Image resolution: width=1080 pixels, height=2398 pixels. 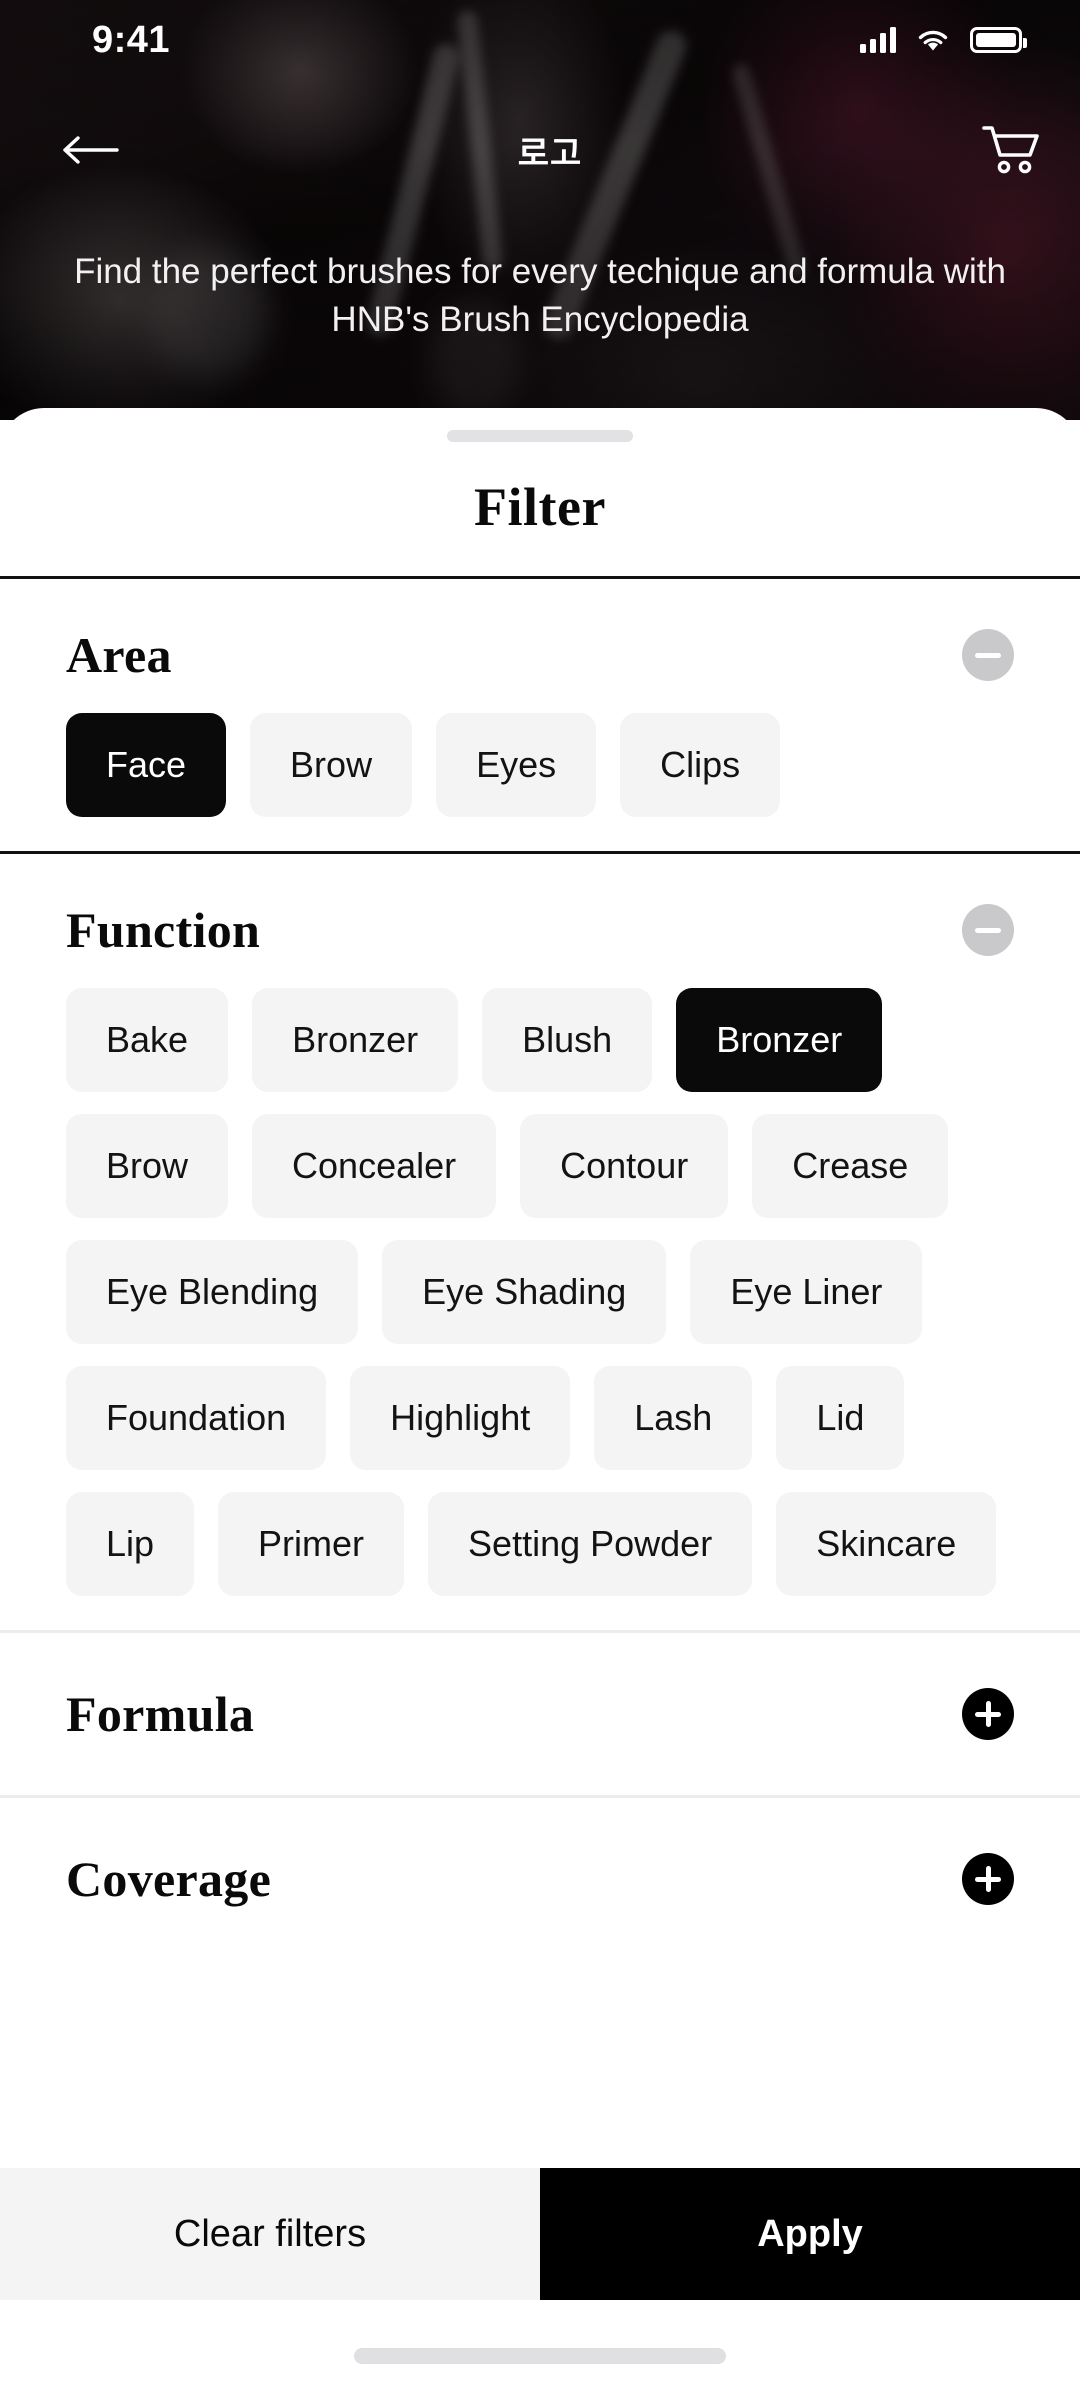 I want to click on chip-eyes: Eyes, so click(x=516, y=765).